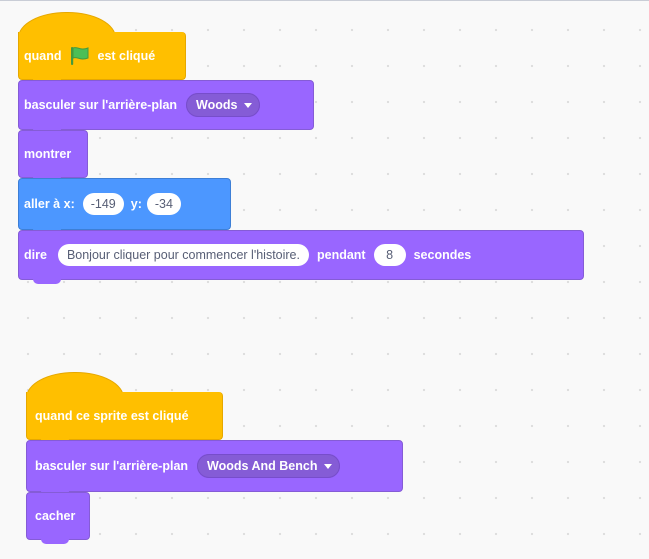 This screenshot has width=649, height=559. Describe the element at coordinates (48, 154) in the screenshot. I see `show-label: montrer` at that location.